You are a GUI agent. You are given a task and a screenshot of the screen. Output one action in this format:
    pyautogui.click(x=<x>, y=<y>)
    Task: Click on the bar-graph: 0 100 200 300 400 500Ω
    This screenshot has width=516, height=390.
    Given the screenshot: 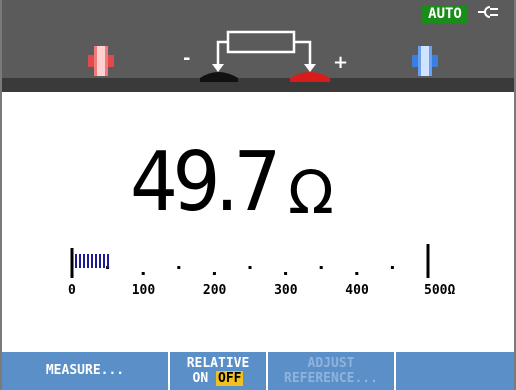 What is the action you would take?
    pyautogui.click(x=260, y=270)
    